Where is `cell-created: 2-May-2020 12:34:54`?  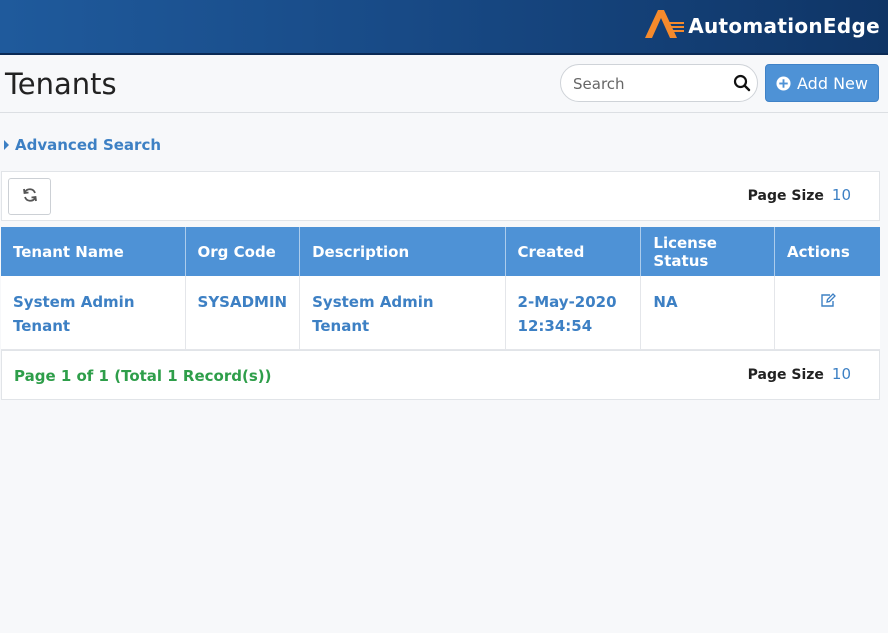
cell-created: 2-May-2020 12:34:54 is located at coordinates (573, 313).